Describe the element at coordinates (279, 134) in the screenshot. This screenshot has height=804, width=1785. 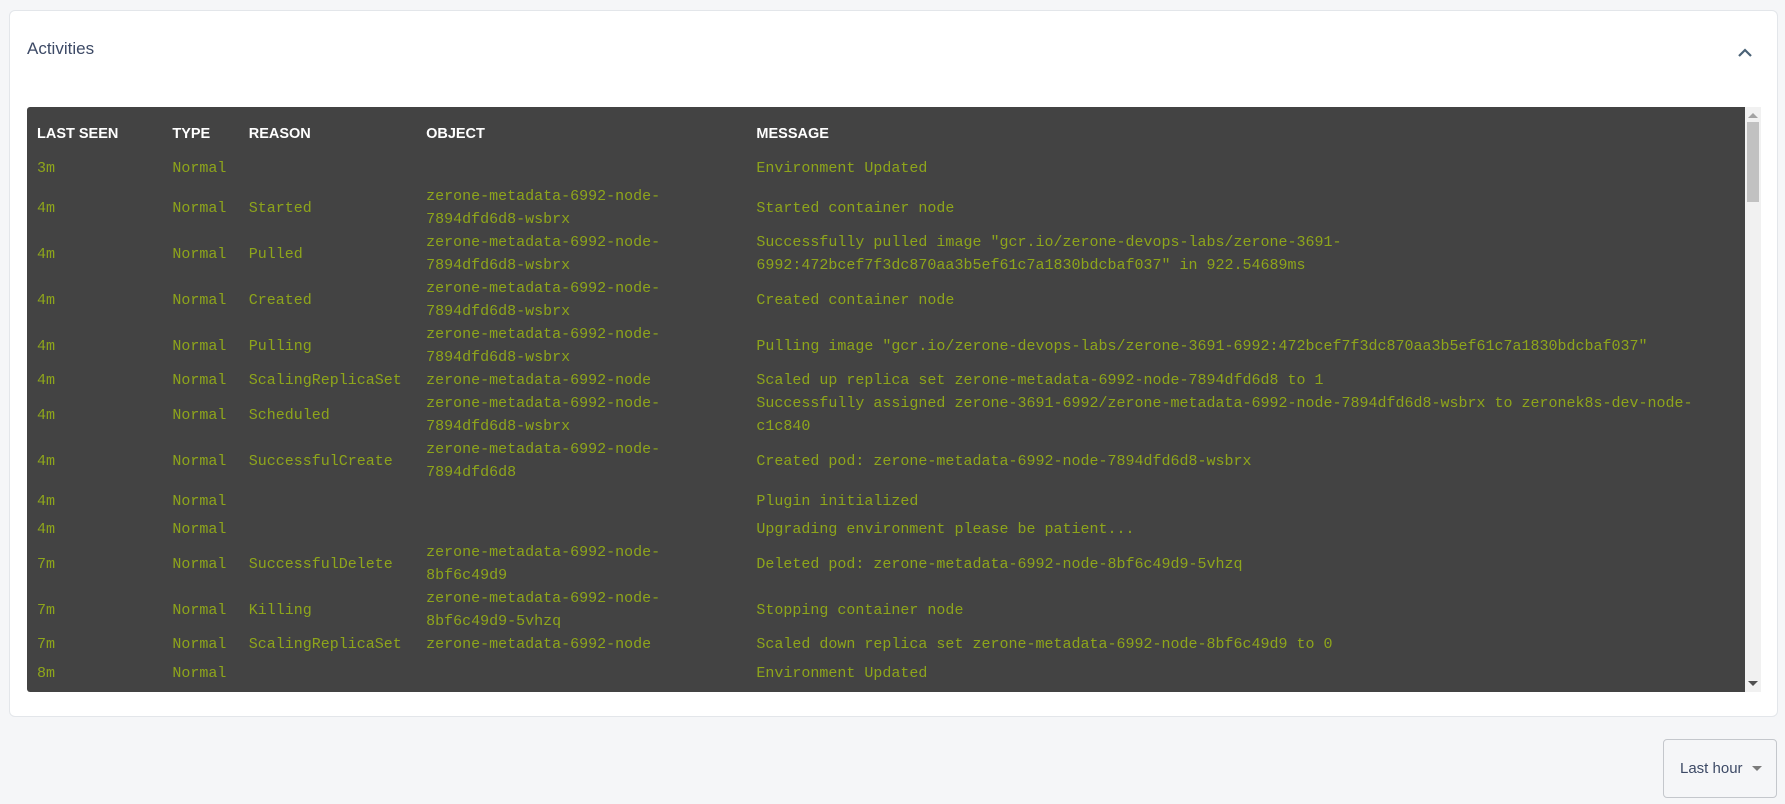
I see `column-header-reason: REASON` at that location.